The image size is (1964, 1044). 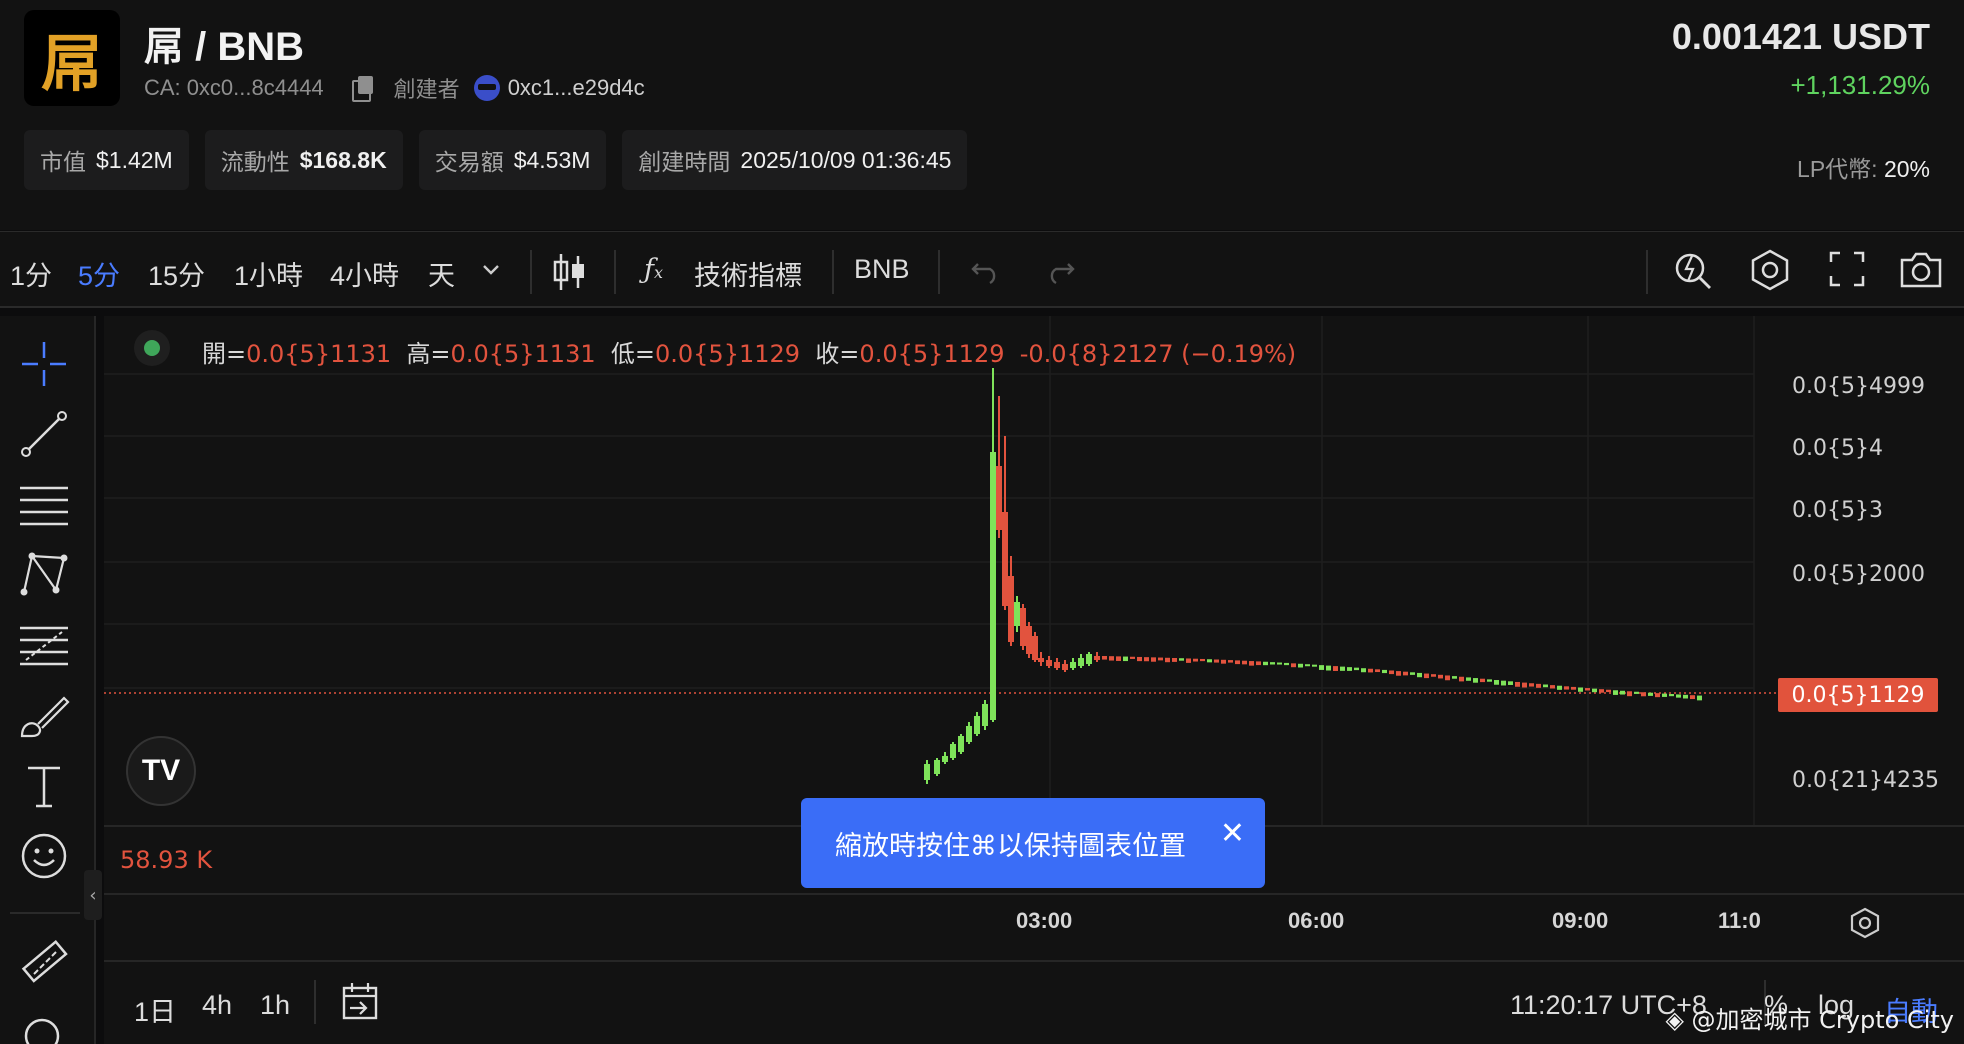 What do you see at coordinates (364, 273) in the screenshot?
I see `interval-4h: 4小時` at bounding box center [364, 273].